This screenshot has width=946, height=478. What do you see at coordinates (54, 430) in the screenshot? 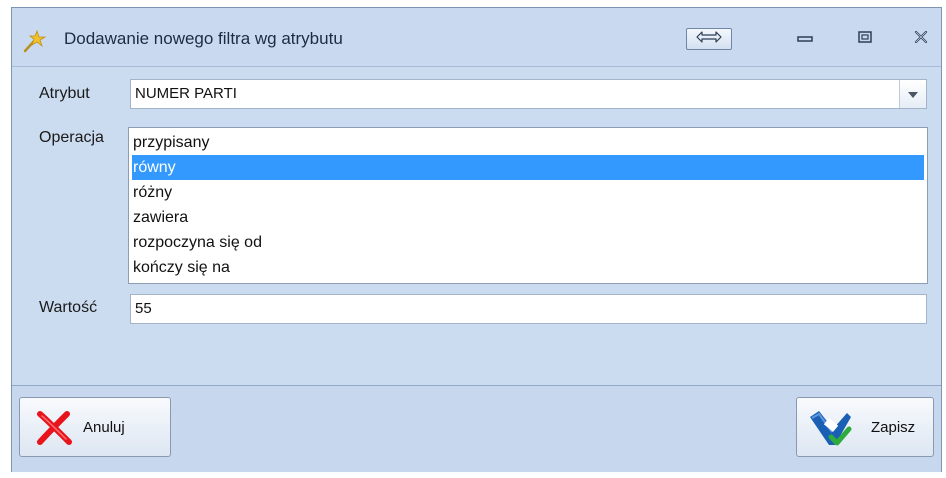
I see `cancel-x-icon` at bounding box center [54, 430].